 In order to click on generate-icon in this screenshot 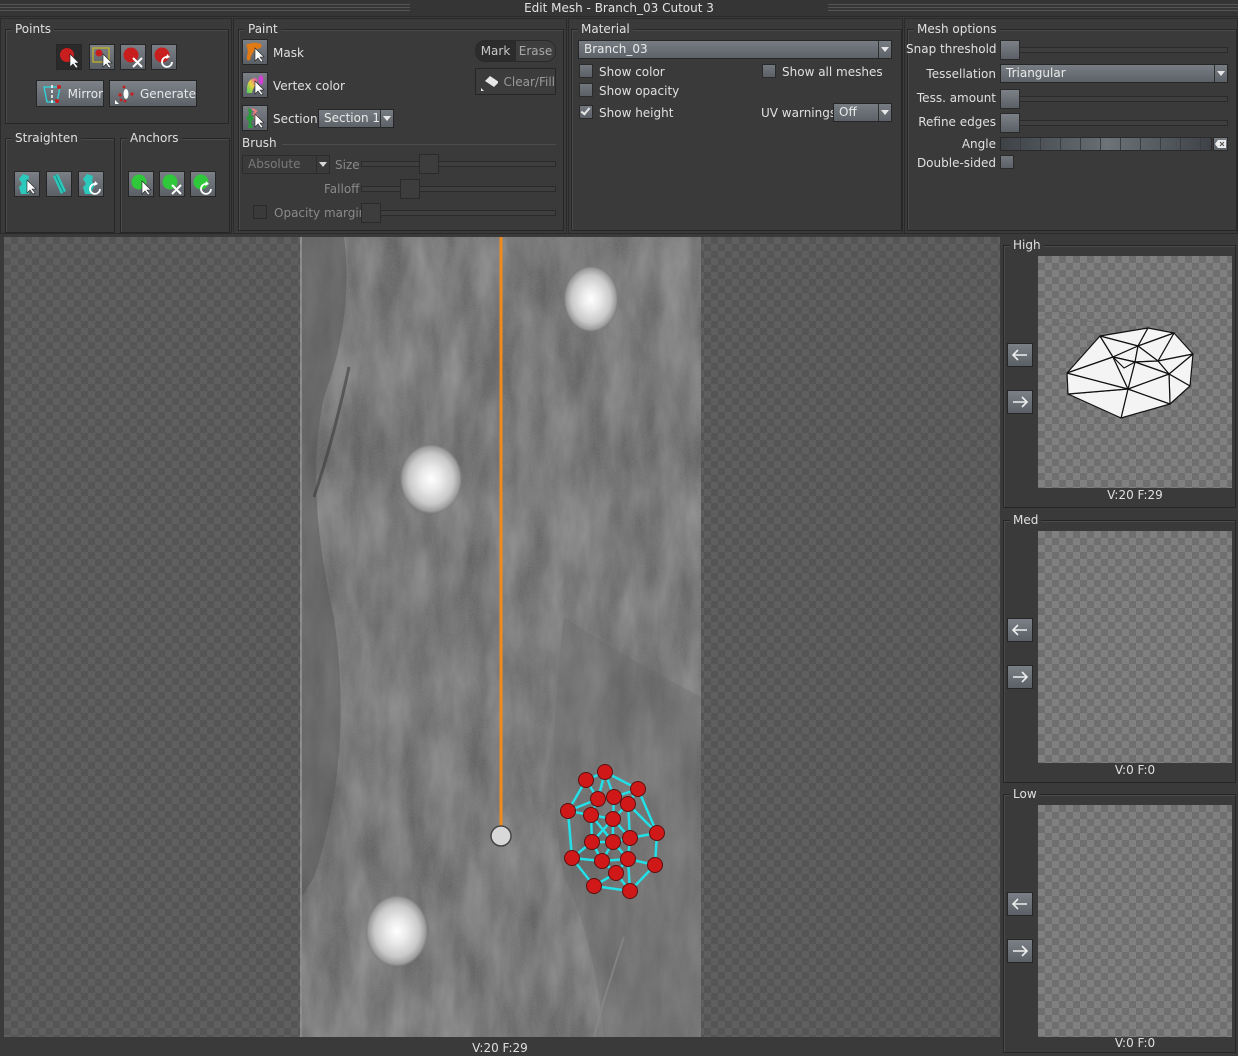, I will do `click(124, 94)`.